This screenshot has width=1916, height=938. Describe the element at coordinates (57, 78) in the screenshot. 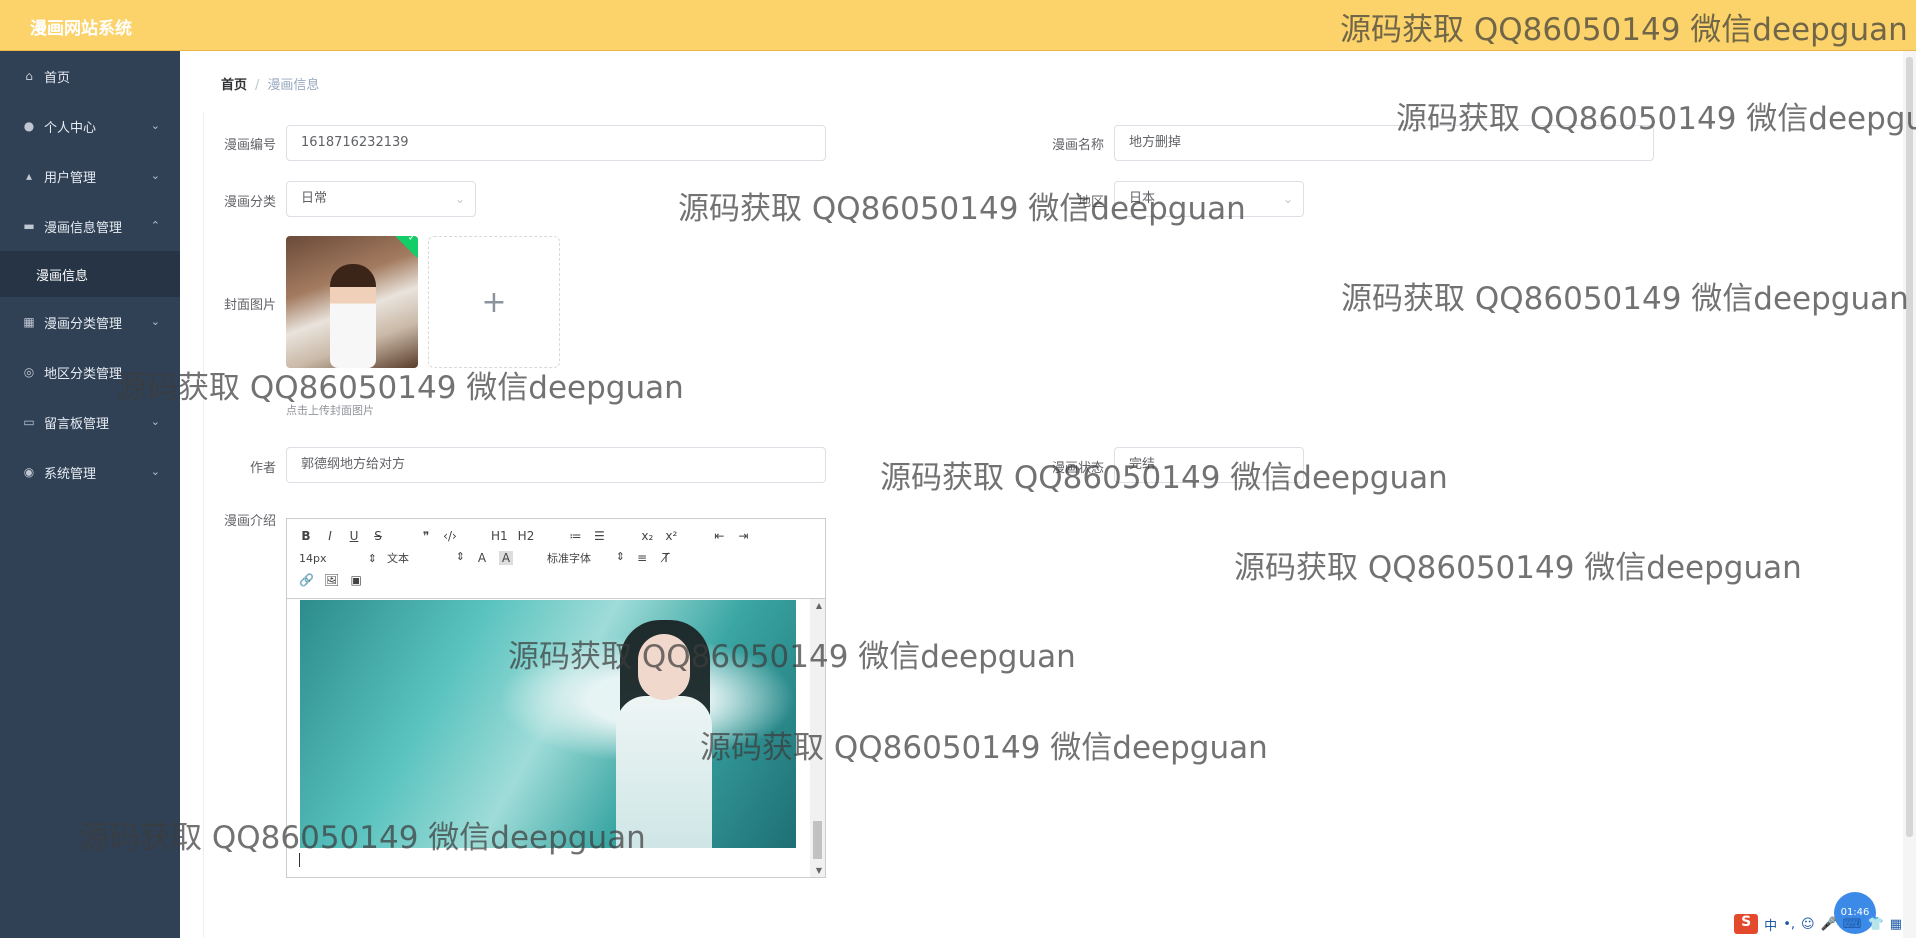

I see `sidebar-item-label: 首页` at that location.